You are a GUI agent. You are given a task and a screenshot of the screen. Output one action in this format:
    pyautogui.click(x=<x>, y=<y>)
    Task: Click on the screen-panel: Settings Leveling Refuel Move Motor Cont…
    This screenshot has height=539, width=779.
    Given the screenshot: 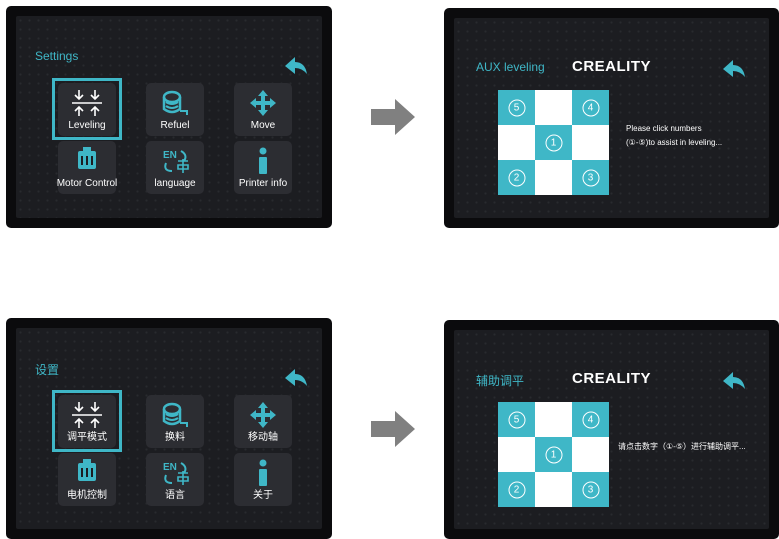 What is the action you would take?
    pyautogui.click(x=169, y=117)
    